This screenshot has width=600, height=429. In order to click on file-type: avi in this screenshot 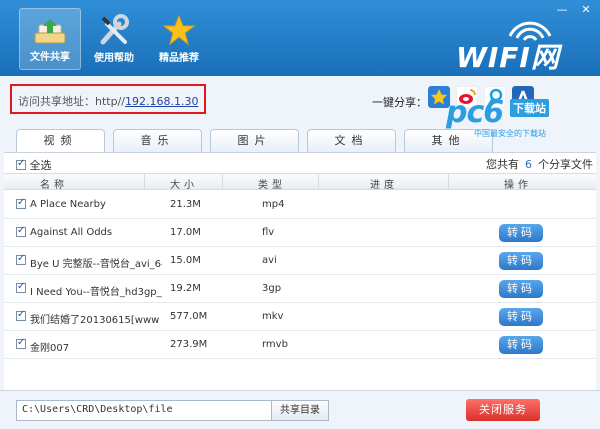, I will do `click(269, 260)`.